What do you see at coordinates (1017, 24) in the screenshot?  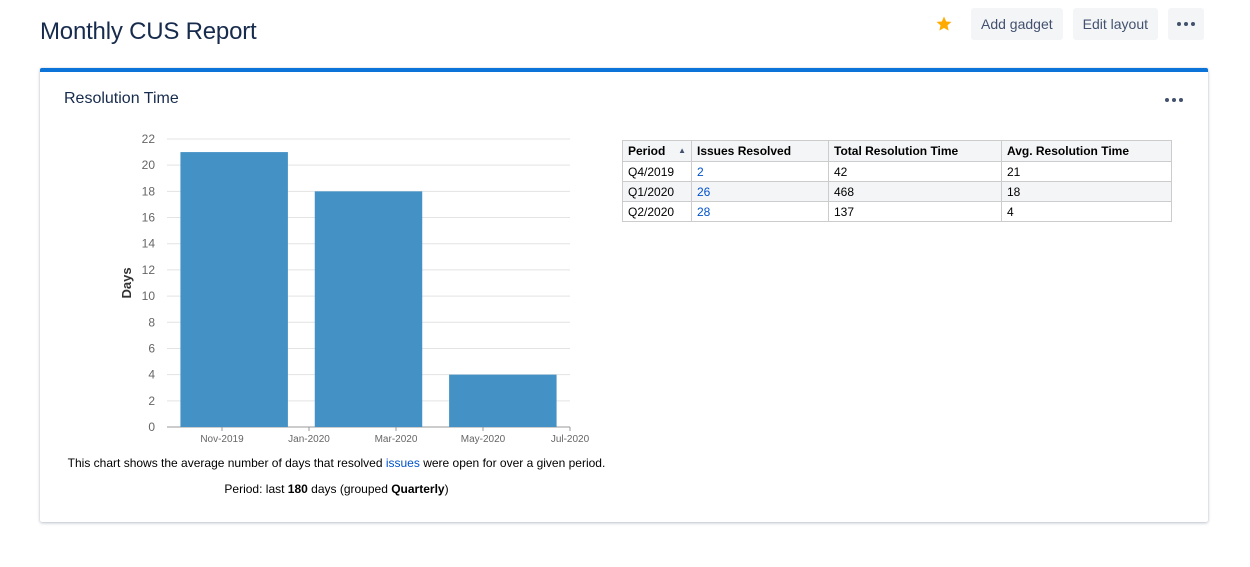 I see `add-gadget-button: Add gadget` at bounding box center [1017, 24].